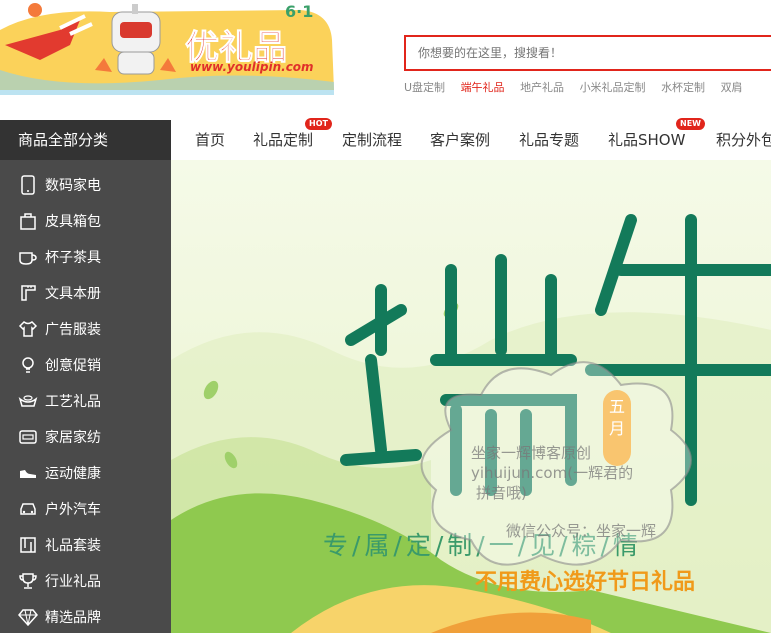 The width and height of the screenshot is (771, 635). I want to click on category-item-home: 家居家纺, so click(85, 437).